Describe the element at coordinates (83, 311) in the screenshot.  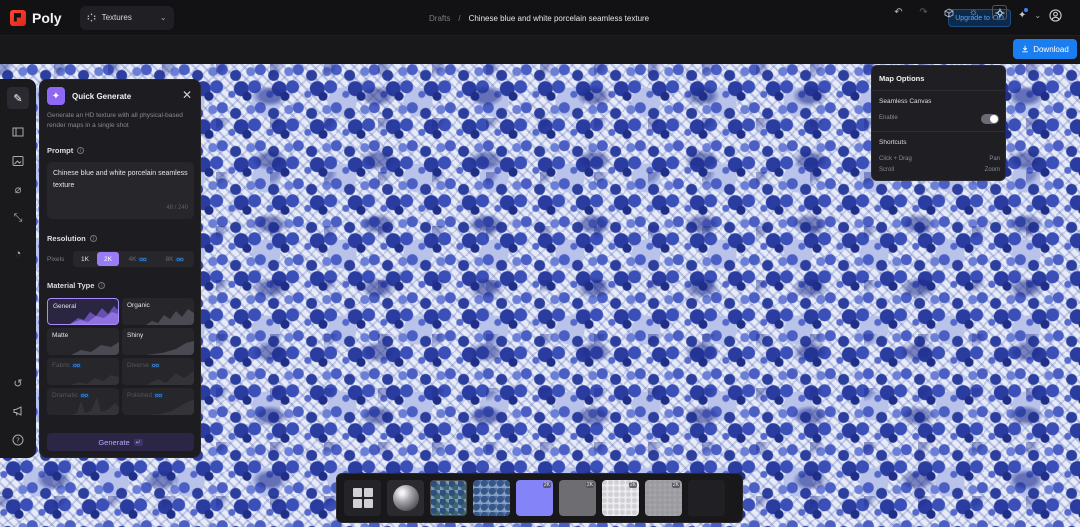
I see `material-general: General` at that location.